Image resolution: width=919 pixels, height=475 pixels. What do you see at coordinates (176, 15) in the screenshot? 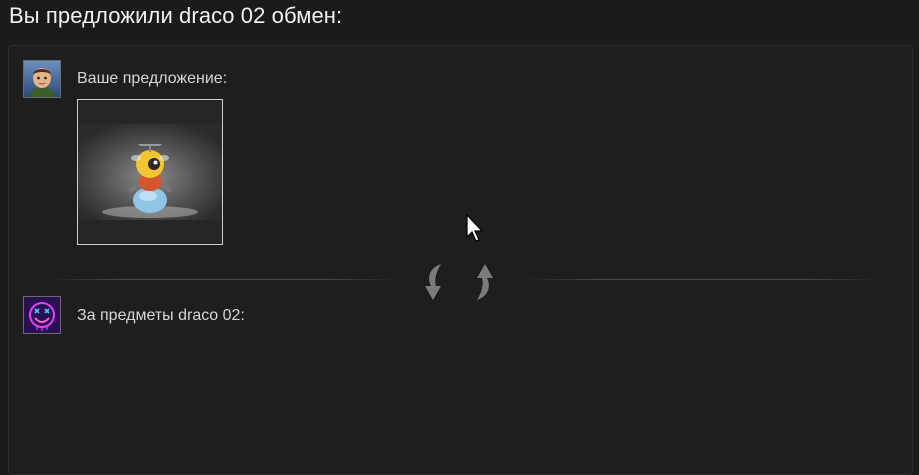
I see `page-title: Вы предложили draco 02 обмен:` at bounding box center [176, 15].